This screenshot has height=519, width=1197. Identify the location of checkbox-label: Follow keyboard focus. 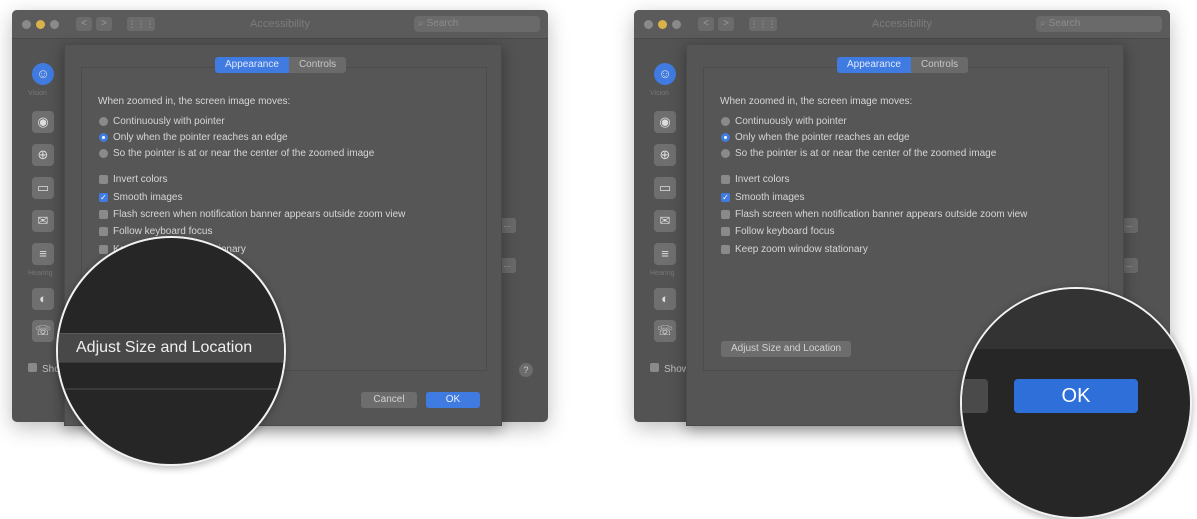
(785, 231).